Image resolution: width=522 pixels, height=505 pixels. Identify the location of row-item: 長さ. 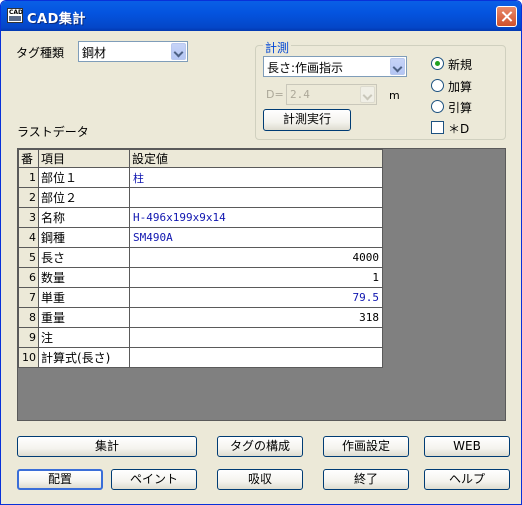
(84, 257).